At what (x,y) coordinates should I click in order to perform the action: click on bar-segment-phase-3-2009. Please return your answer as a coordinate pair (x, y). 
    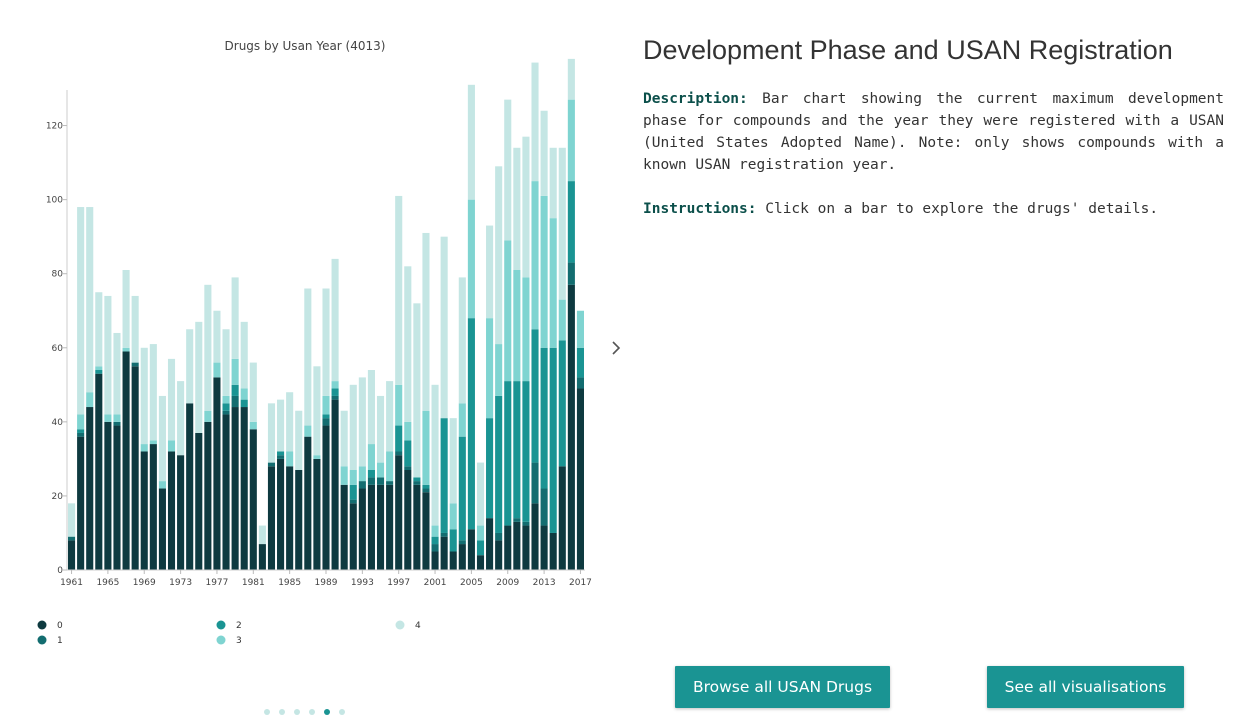
    Looking at the image, I should click on (508, 311).